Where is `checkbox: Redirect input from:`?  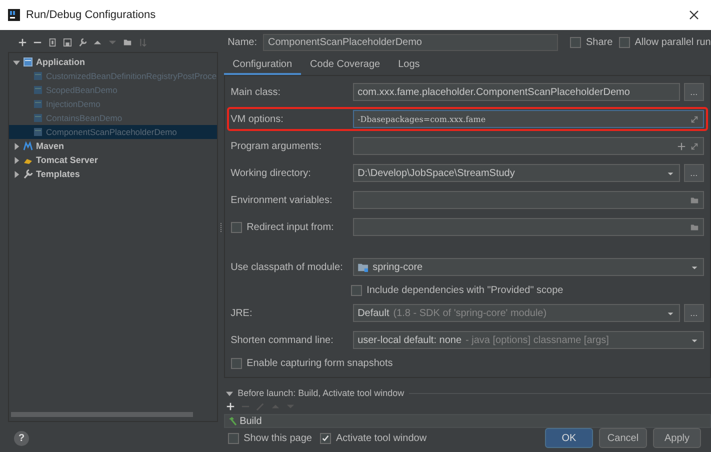 checkbox: Redirect input from: is located at coordinates (289, 227).